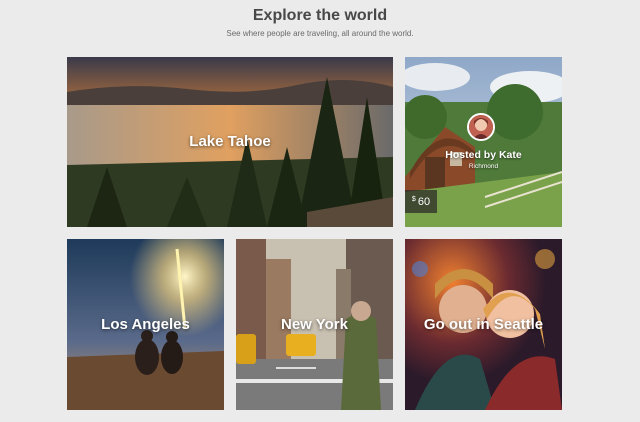 The width and height of the screenshot is (640, 422). I want to click on host-avatar, so click(481, 127).